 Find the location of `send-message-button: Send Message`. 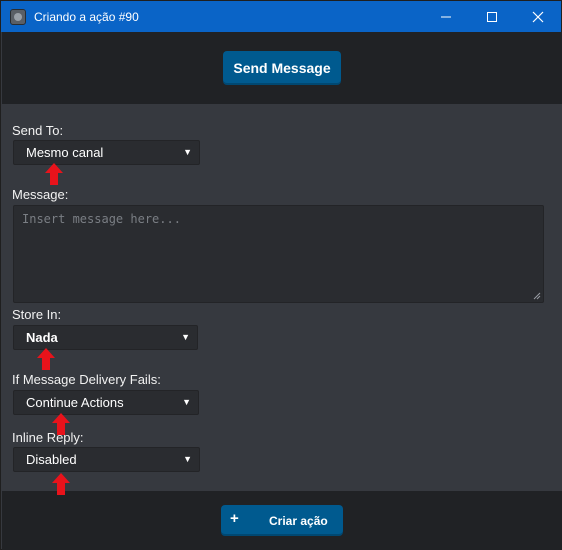

send-message-button: Send Message is located at coordinates (282, 68).